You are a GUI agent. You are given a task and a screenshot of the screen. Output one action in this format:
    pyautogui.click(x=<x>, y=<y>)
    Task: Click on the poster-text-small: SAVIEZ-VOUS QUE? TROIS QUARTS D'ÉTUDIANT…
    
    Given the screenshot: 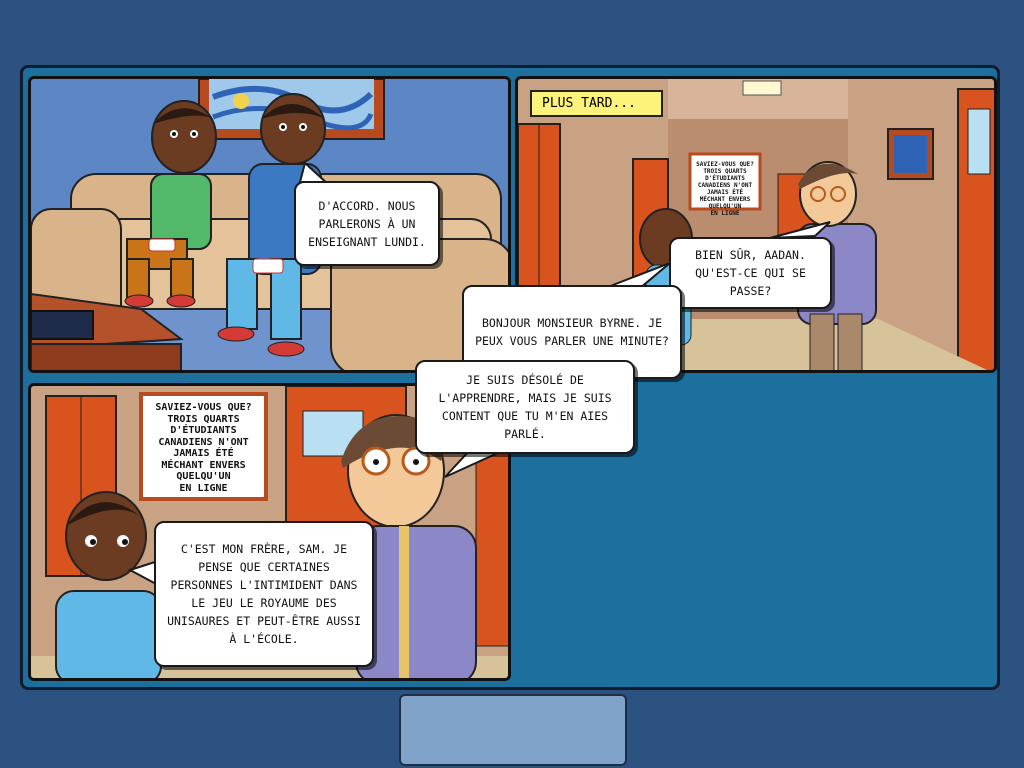 What is the action you would take?
    pyautogui.click(x=725, y=189)
    